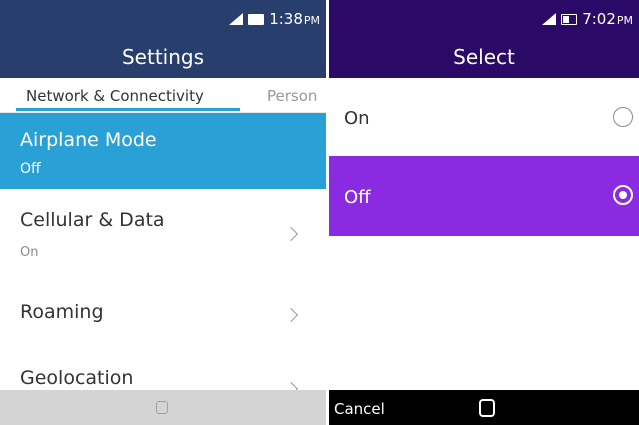 This screenshot has width=639, height=425. I want to click on dialog-title: Select, so click(484, 57).